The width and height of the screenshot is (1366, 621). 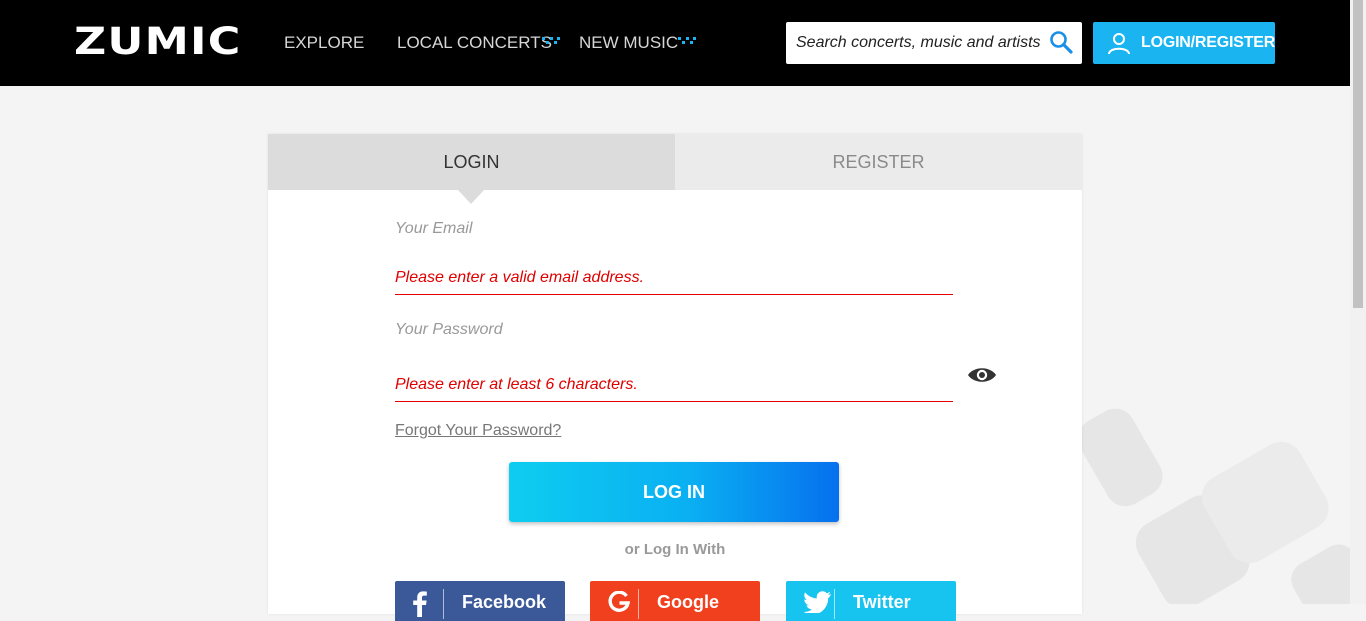 What do you see at coordinates (443, 604) in the screenshot?
I see `facebook-divider` at bounding box center [443, 604].